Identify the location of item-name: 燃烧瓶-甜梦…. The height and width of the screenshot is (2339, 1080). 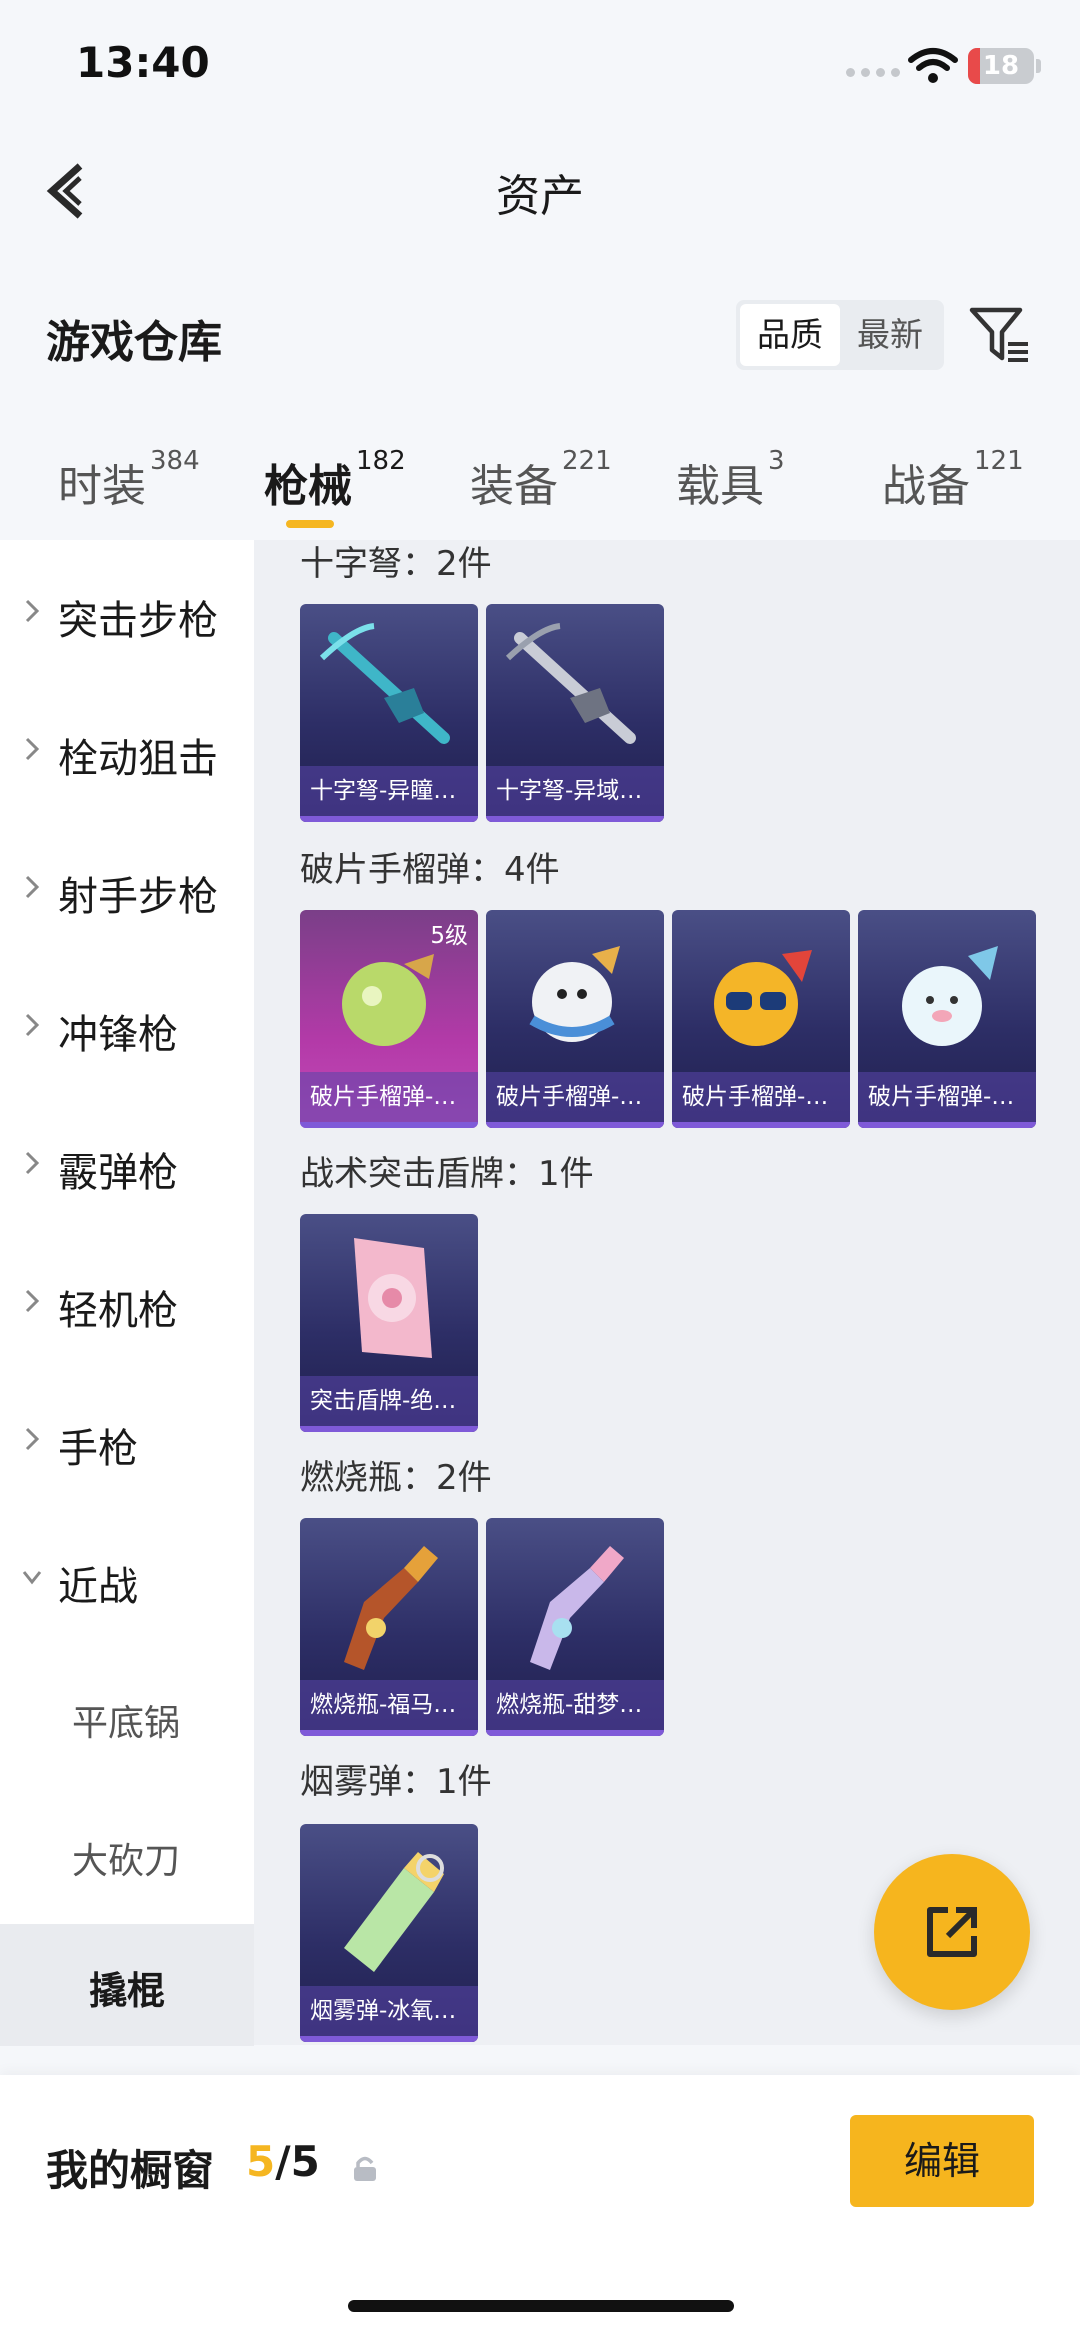
(575, 1705).